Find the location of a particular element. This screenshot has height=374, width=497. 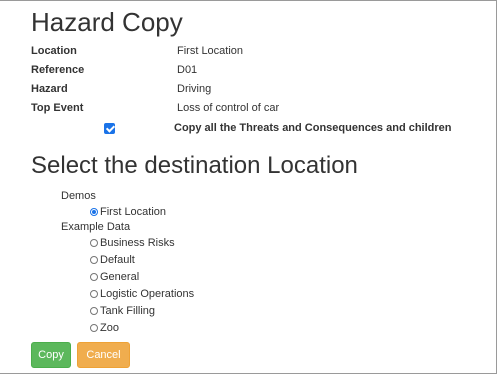

detail-value: Loss of control of car is located at coordinates (228, 108).